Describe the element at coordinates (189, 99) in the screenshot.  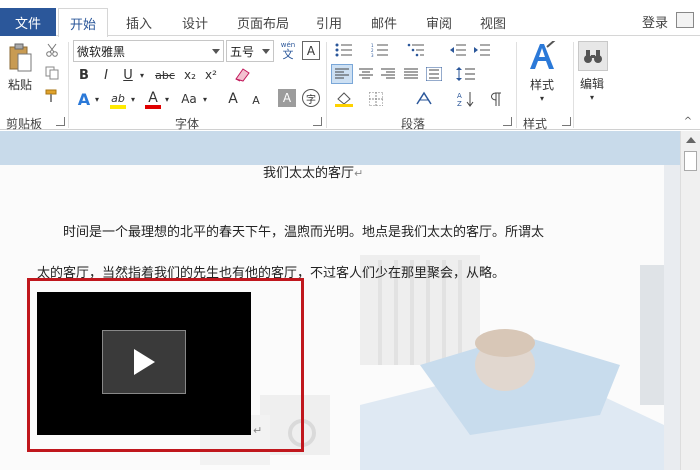
I see `change-case-button: Aa` at that location.